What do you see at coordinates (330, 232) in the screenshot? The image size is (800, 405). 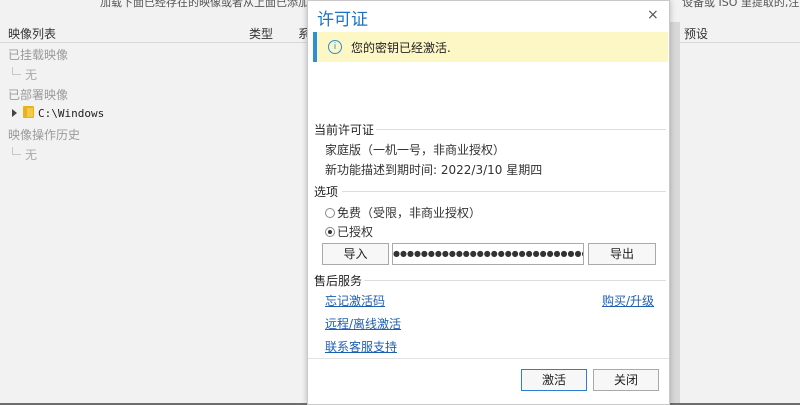 I see `radio-licensed` at bounding box center [330, 232].